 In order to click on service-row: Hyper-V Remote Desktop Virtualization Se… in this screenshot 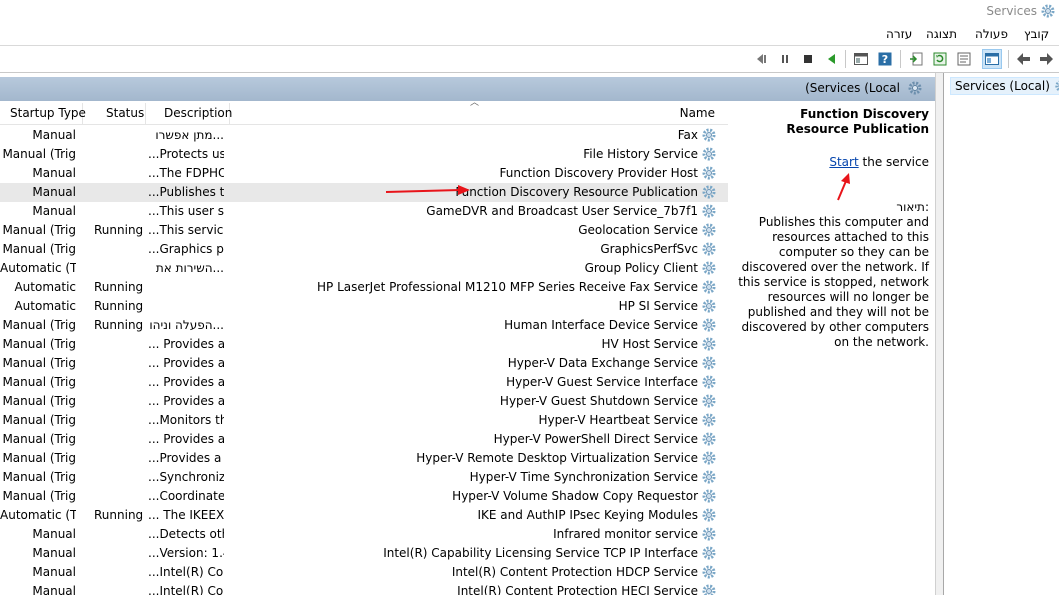, I will do `click(364, 458)`.